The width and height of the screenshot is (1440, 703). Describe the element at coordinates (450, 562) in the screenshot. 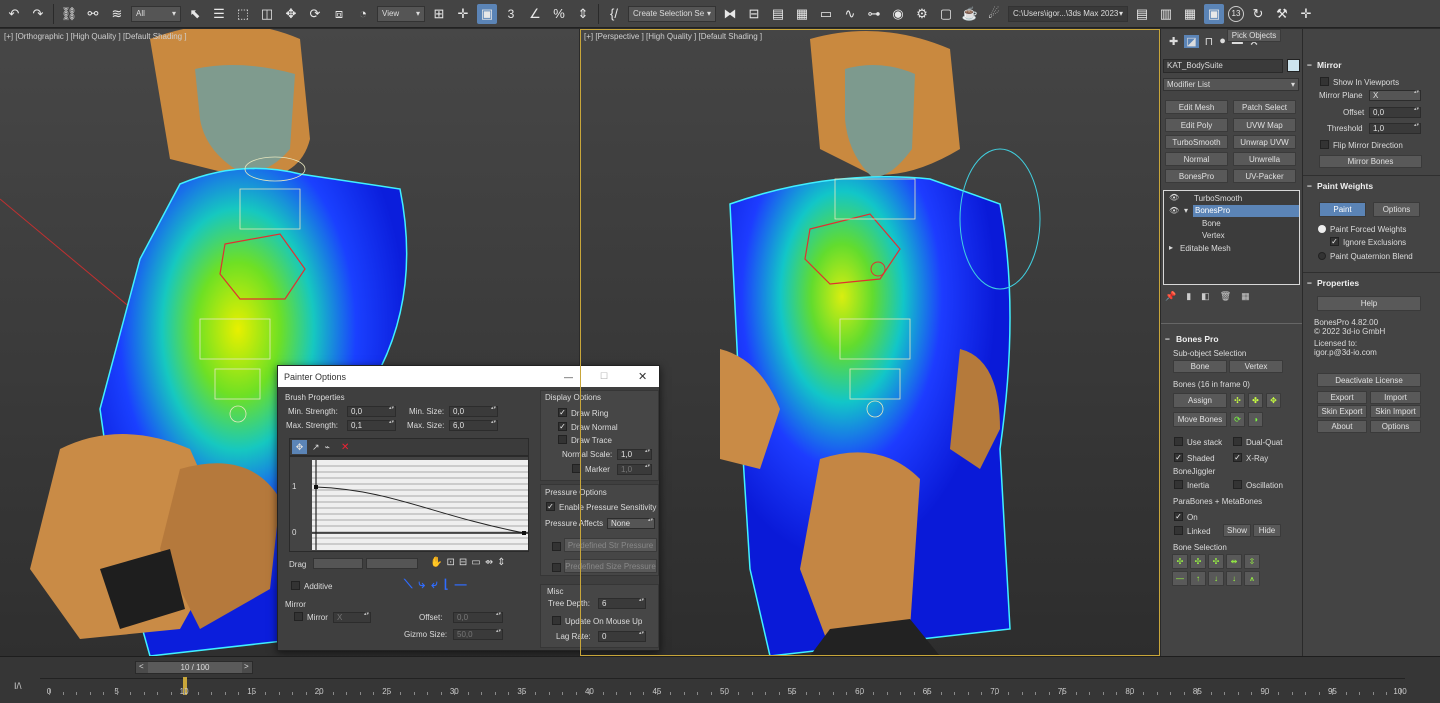

I see `zoom-extents-icon: ⊡` at that location.